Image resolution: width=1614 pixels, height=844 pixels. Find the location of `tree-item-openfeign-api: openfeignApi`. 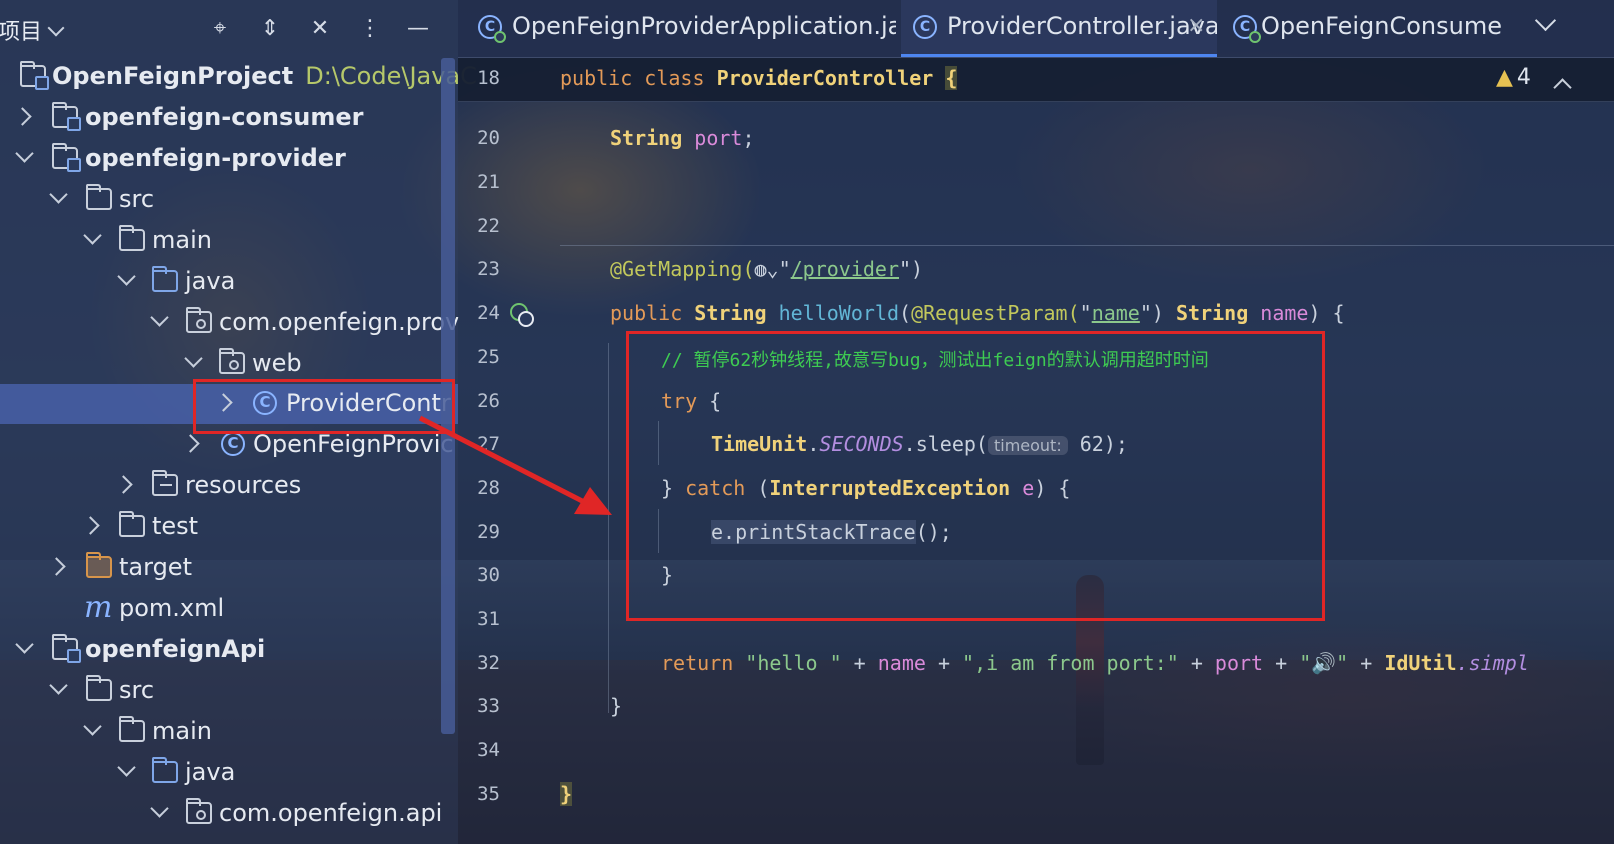

tree-item-openfeign-api: openfeignApi is located at coordinates (229, 650).